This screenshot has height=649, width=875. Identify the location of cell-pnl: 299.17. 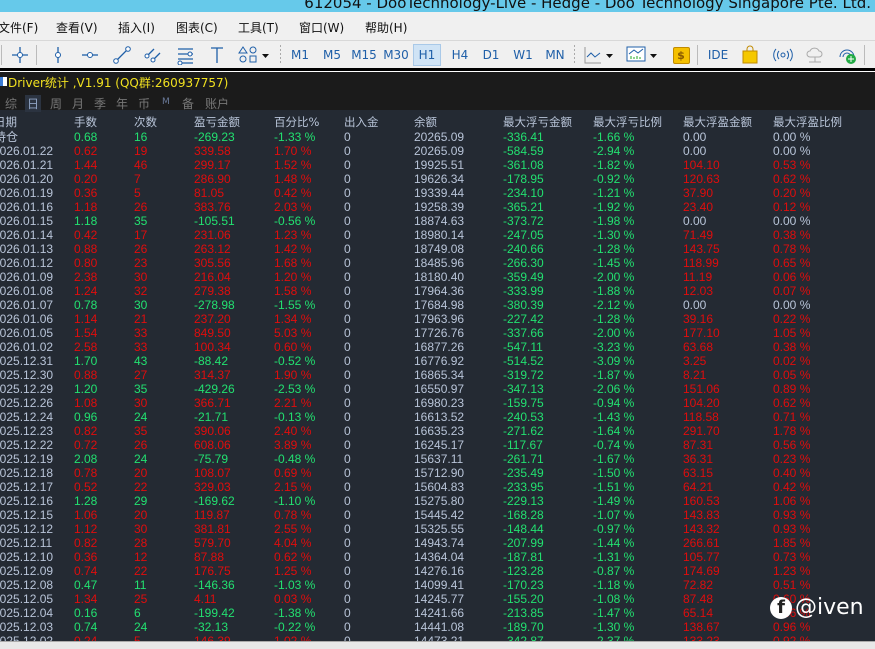
(212, 165).